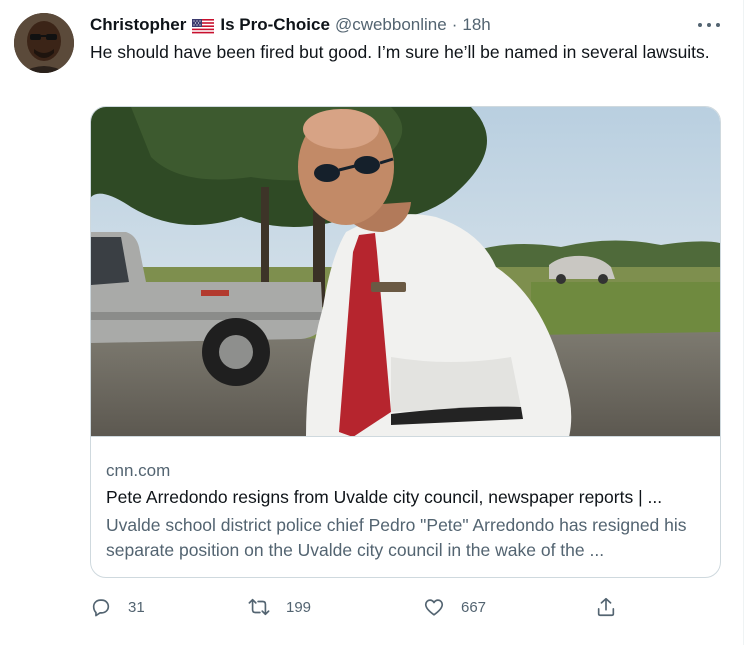 The image size is (752, 645). I want to click on tweet-actions: 31 199 667, so click(360, 607).